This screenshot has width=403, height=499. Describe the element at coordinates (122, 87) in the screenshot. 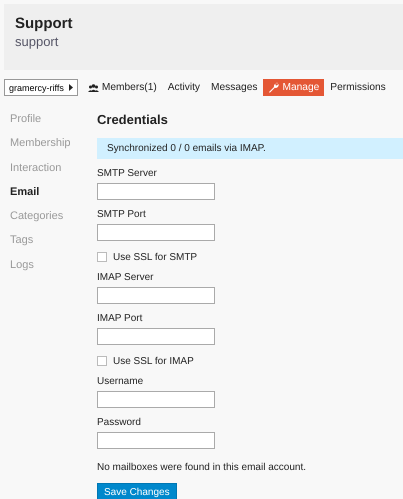

I see `nav-tab: Members(1)` at that location.